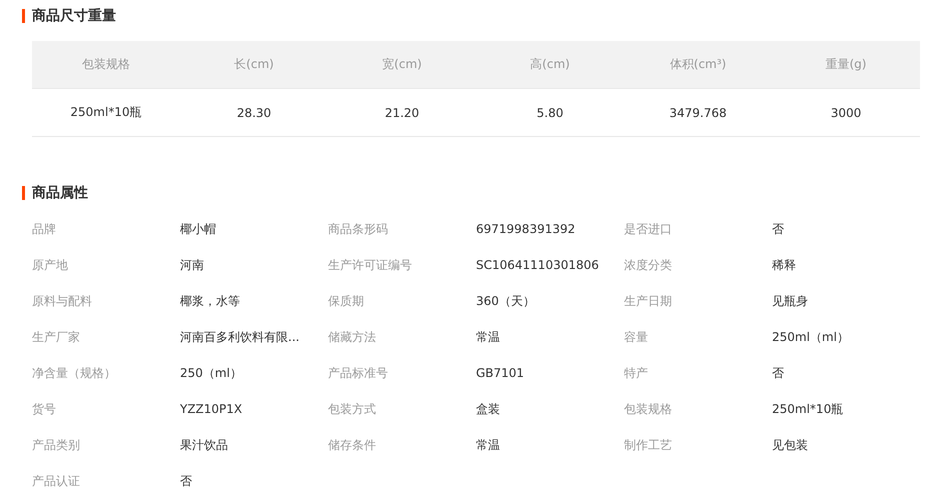 This screenshot has width=935, height=490. Describe the element at coordinates (698, 64) in the screenshot. I see `column-header: 体积(cm³)` at that location.